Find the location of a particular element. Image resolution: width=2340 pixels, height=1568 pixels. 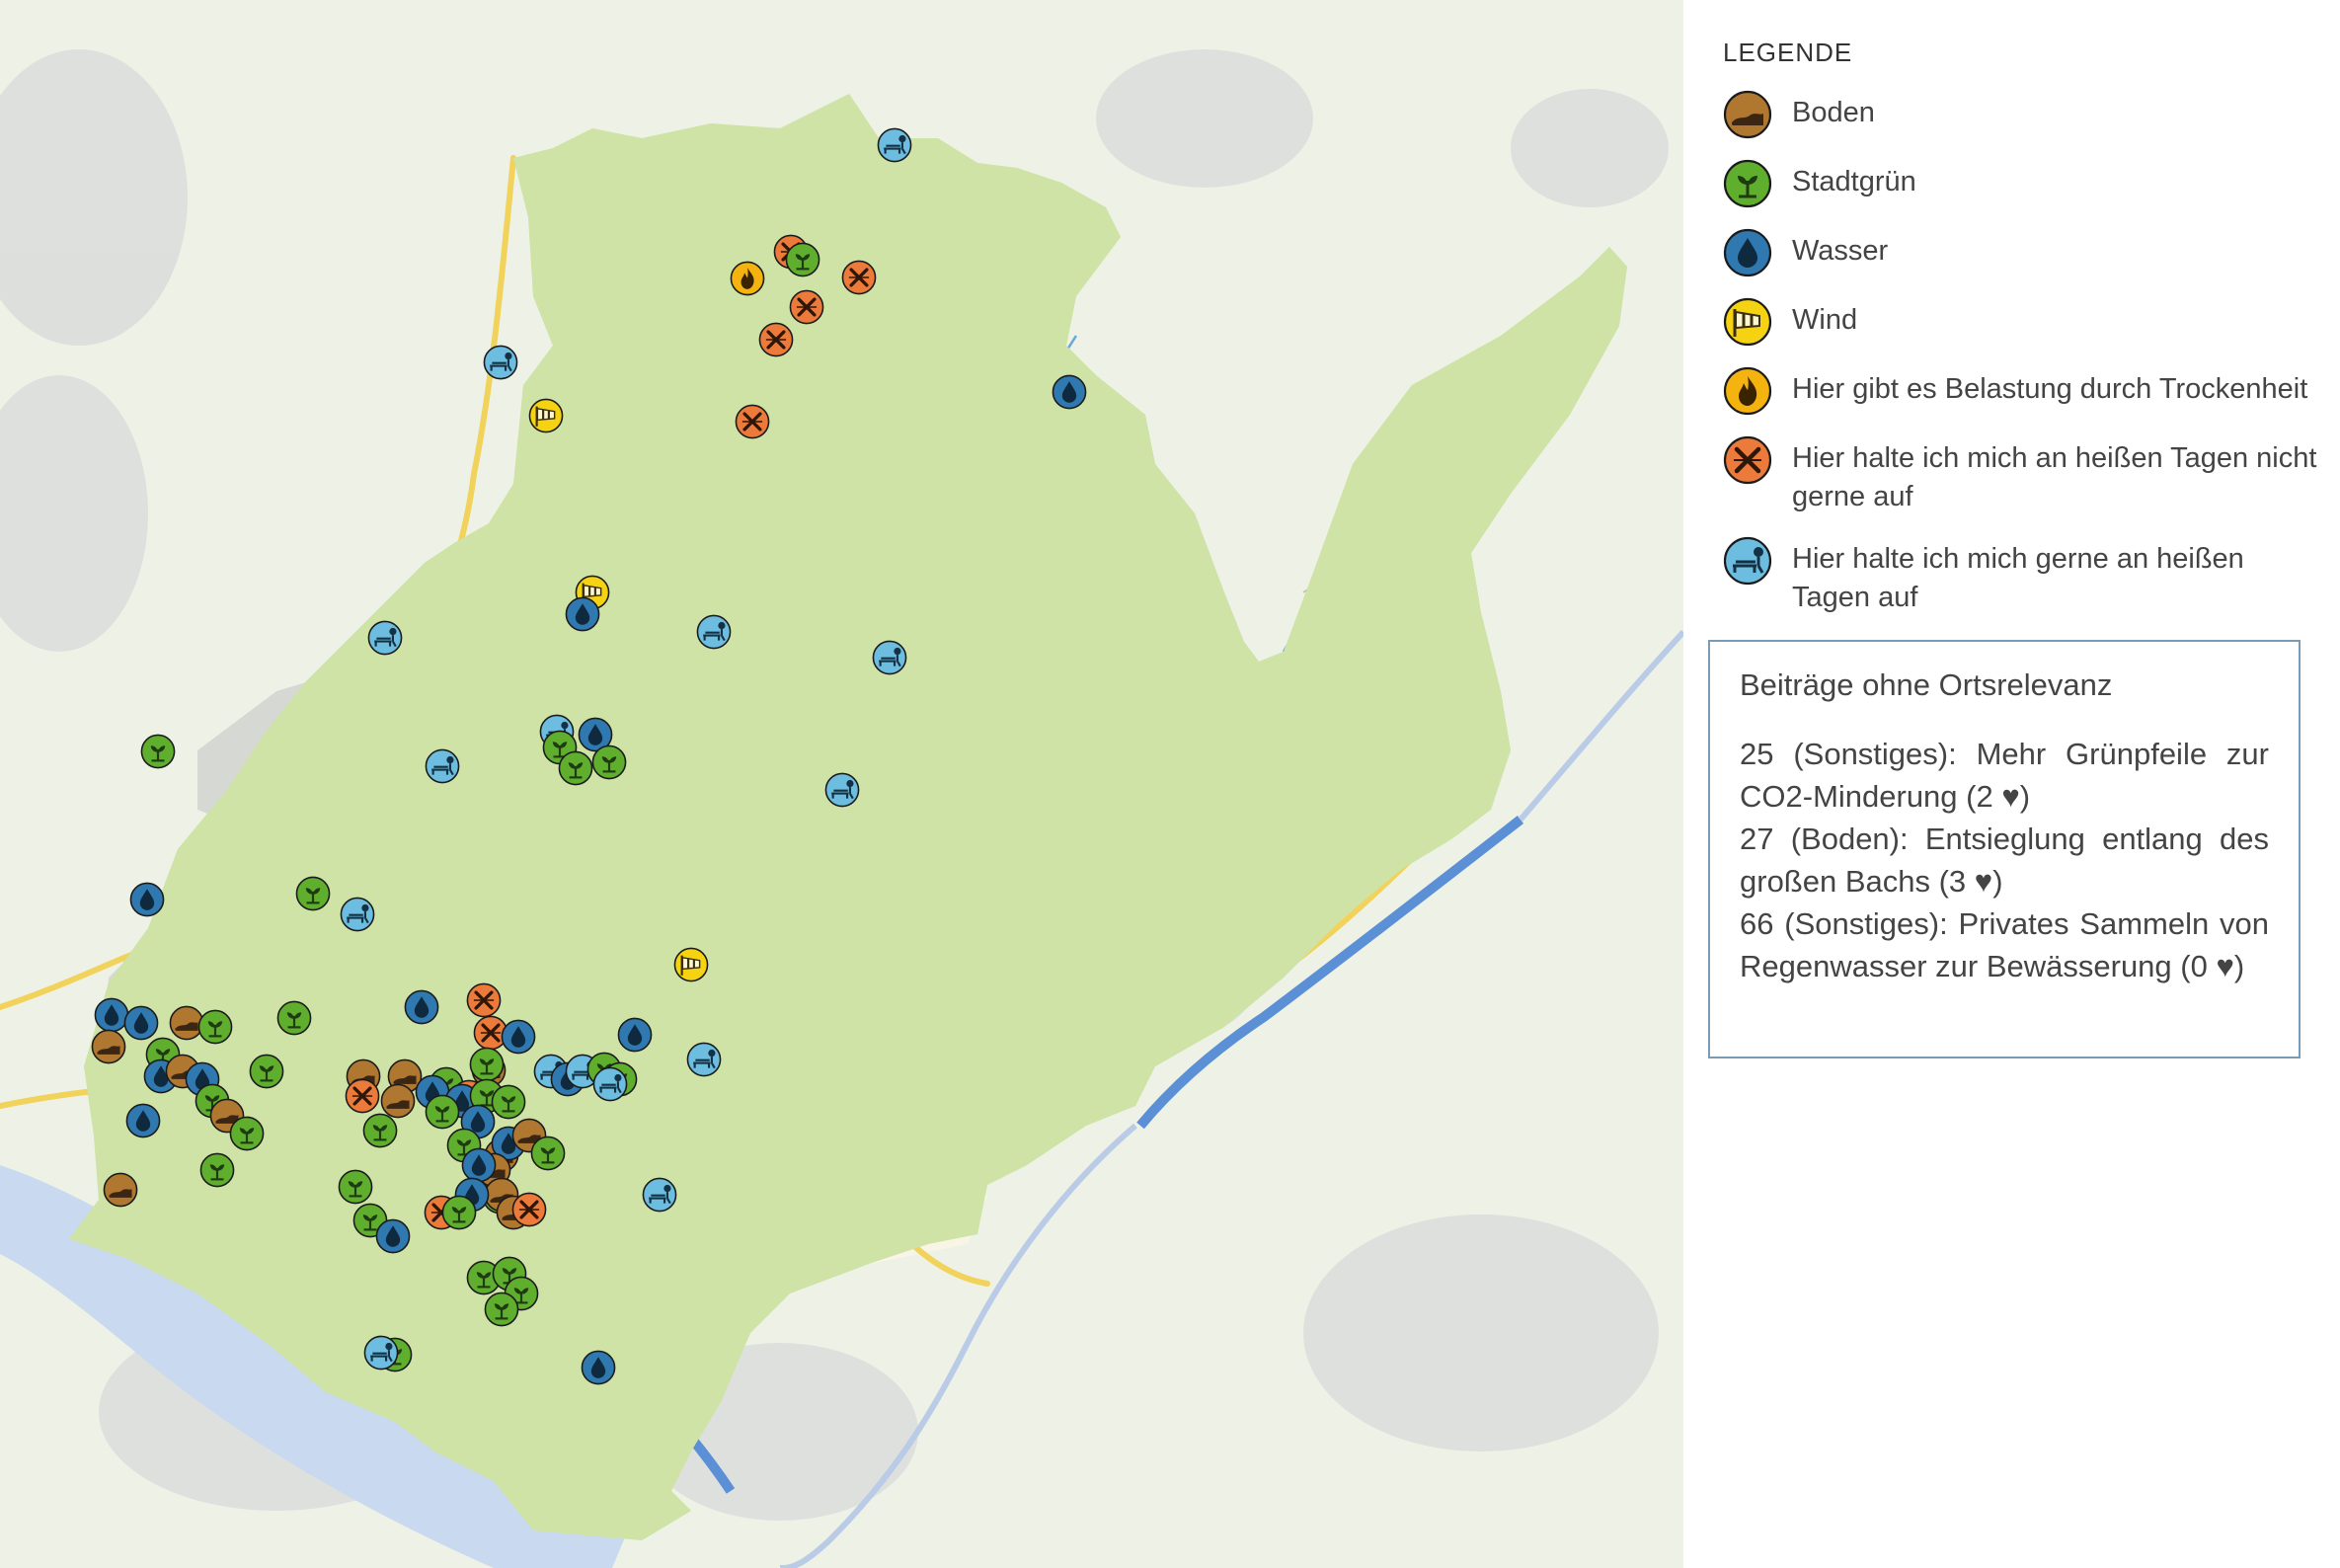

legend-item-trocken: Hier gibt es Belastung durch Trockenheit is located at coordinates (2024, 391).